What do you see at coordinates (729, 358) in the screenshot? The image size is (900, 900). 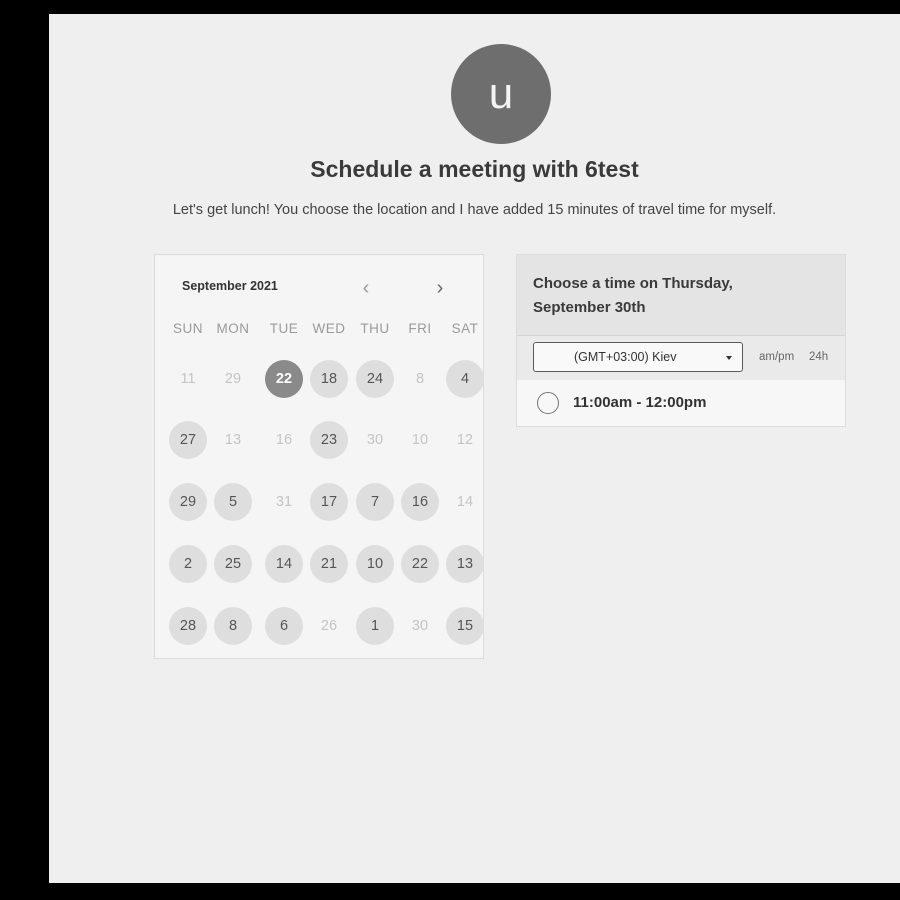 I see `caret-down-icon` at bounding box center [729, 358].